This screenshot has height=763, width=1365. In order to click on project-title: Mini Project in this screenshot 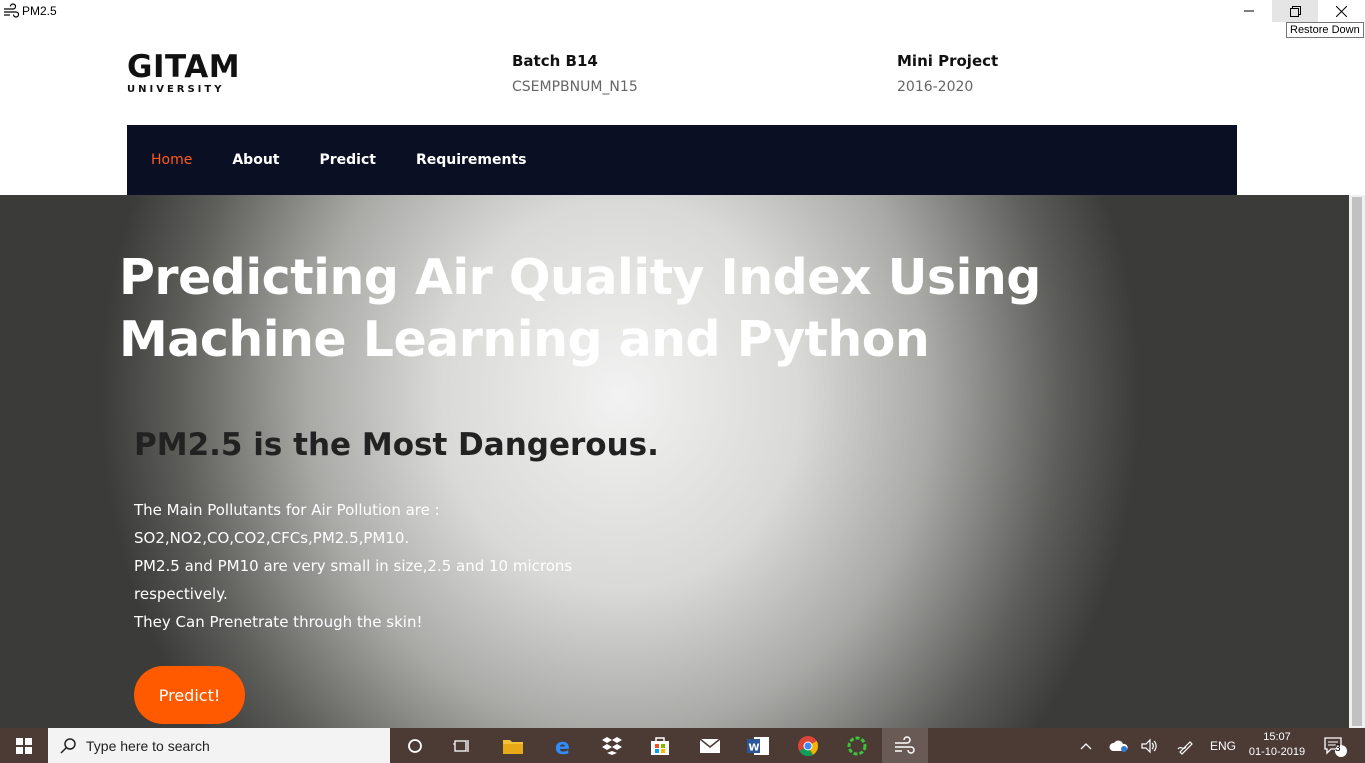, I will do `click(948, 61)`.